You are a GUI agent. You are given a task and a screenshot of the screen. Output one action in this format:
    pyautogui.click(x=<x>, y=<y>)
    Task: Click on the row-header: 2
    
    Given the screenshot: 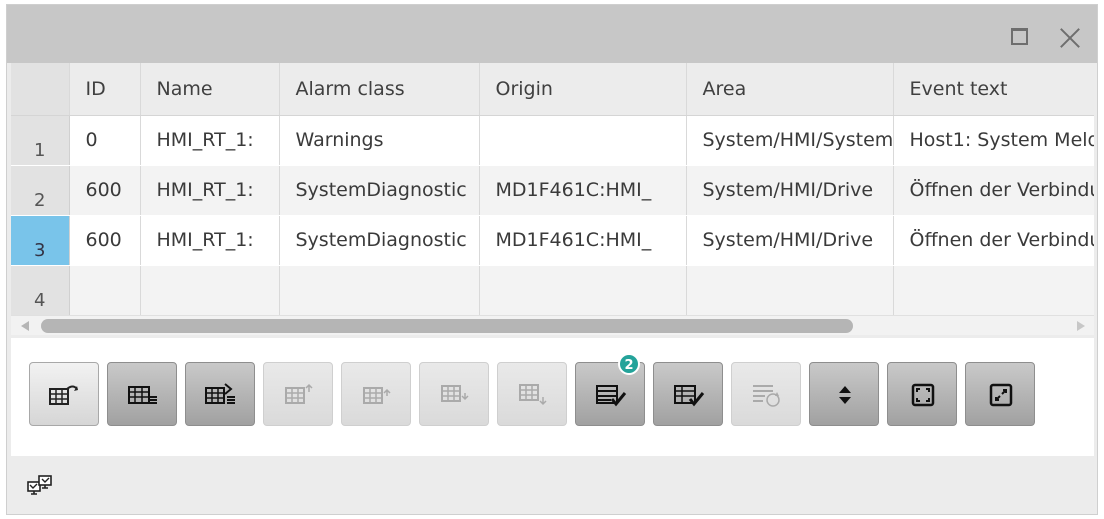 What is the action you would take?
    pyautogui.click(x=40, y=190)
    